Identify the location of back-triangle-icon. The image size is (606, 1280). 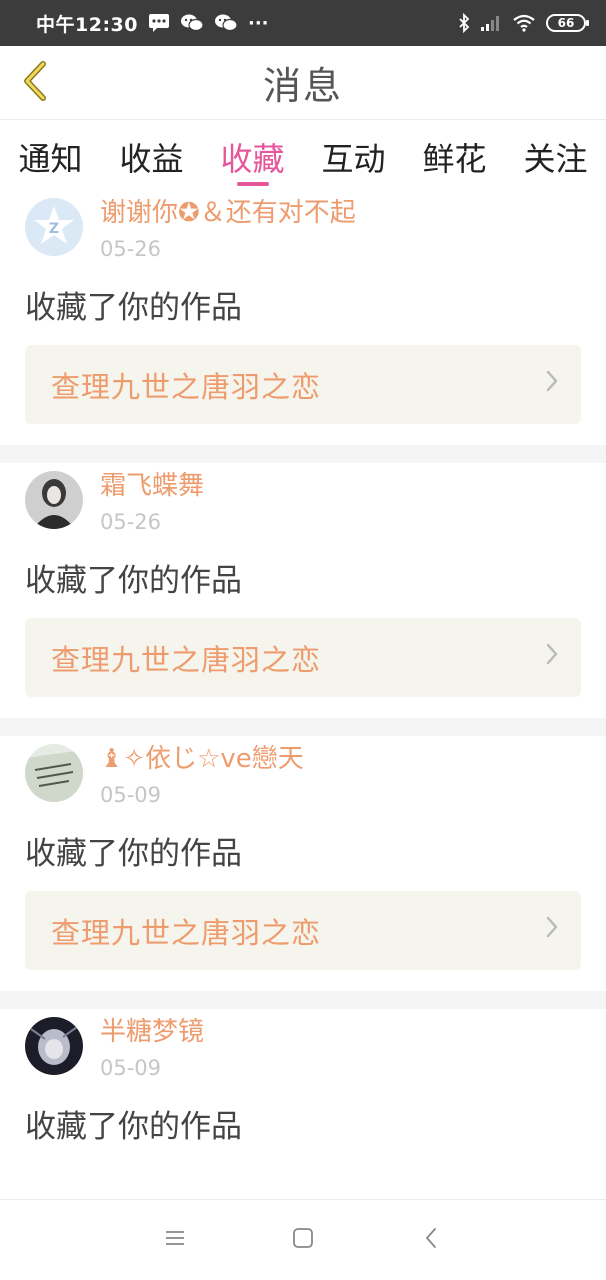
(431, 1240).